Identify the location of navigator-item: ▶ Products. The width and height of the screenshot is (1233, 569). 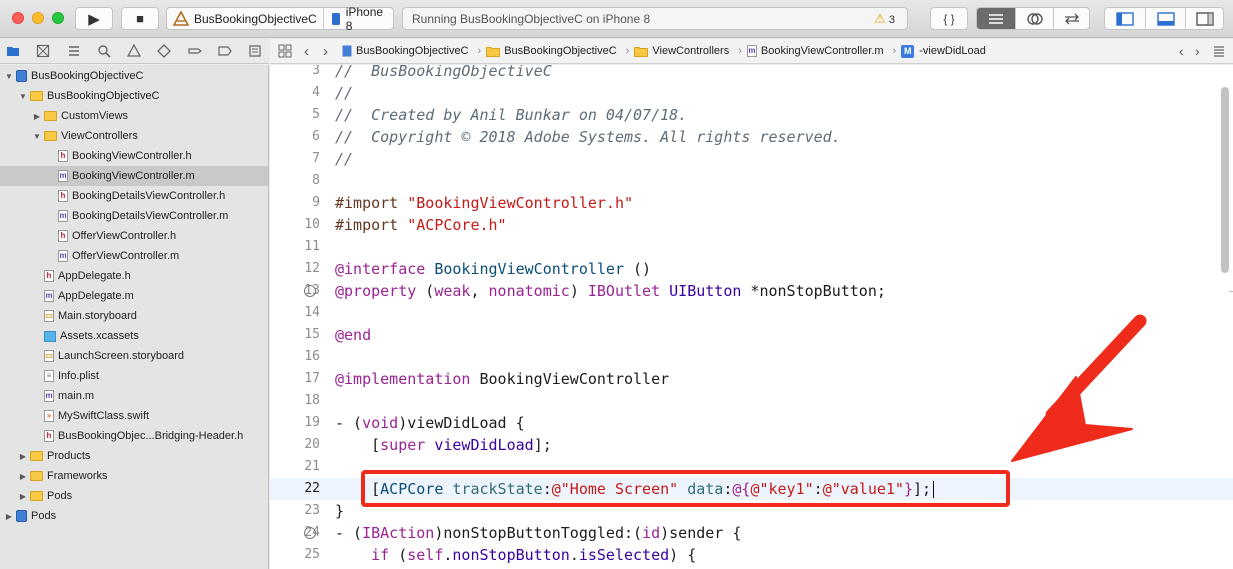
(134, 456).